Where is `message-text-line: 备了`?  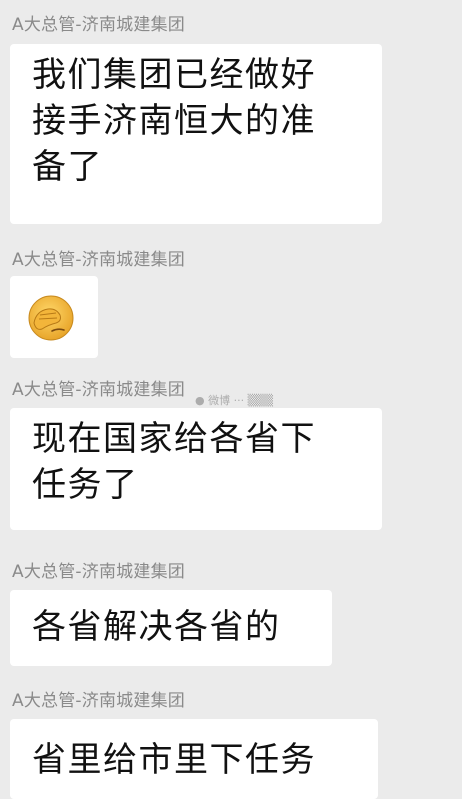 message-text-line: 备了 is located at coordinates (67, 167).